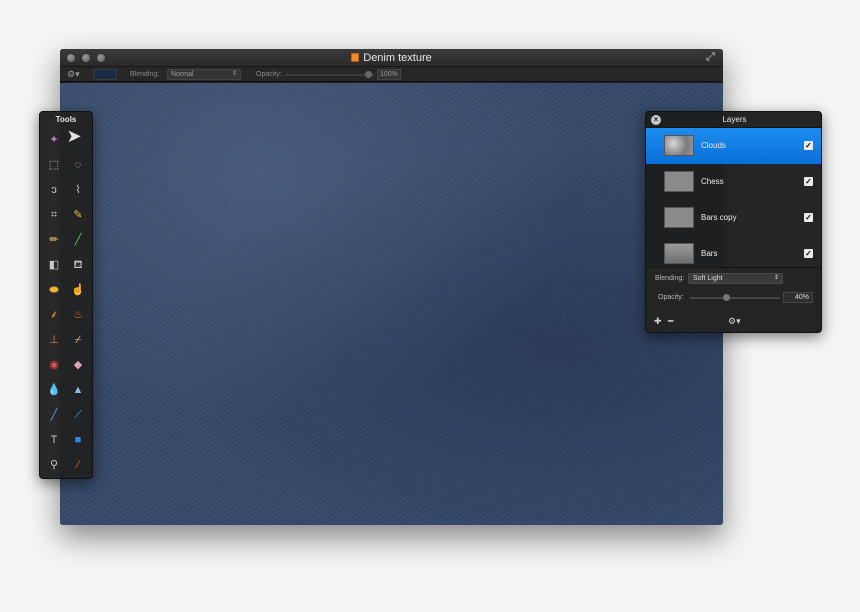  I want to click on sharpen-icon: ▲, so click(78, 390).